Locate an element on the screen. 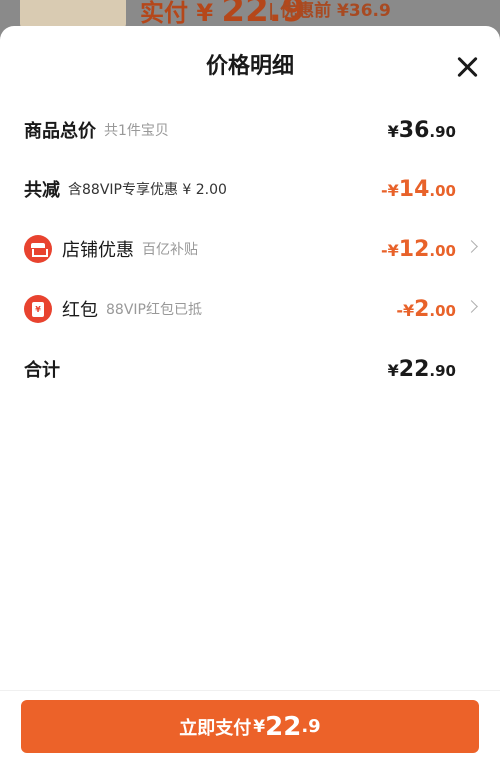  sum-label: 合计 is located at coordinates (42, 370).